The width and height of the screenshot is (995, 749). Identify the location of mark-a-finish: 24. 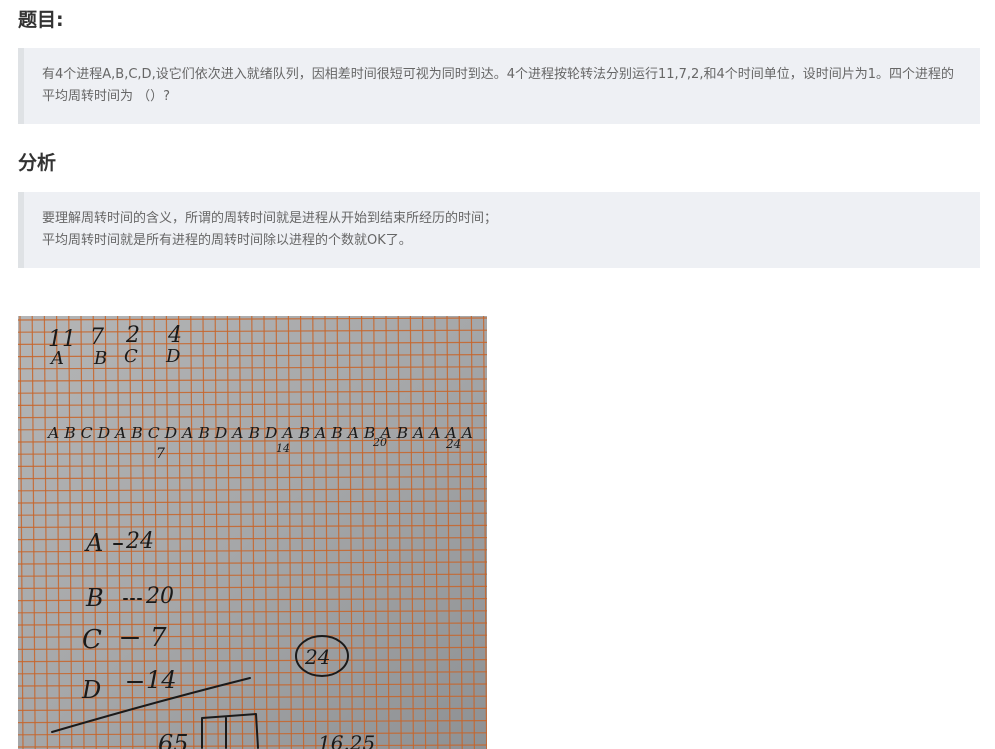
(453, 444).